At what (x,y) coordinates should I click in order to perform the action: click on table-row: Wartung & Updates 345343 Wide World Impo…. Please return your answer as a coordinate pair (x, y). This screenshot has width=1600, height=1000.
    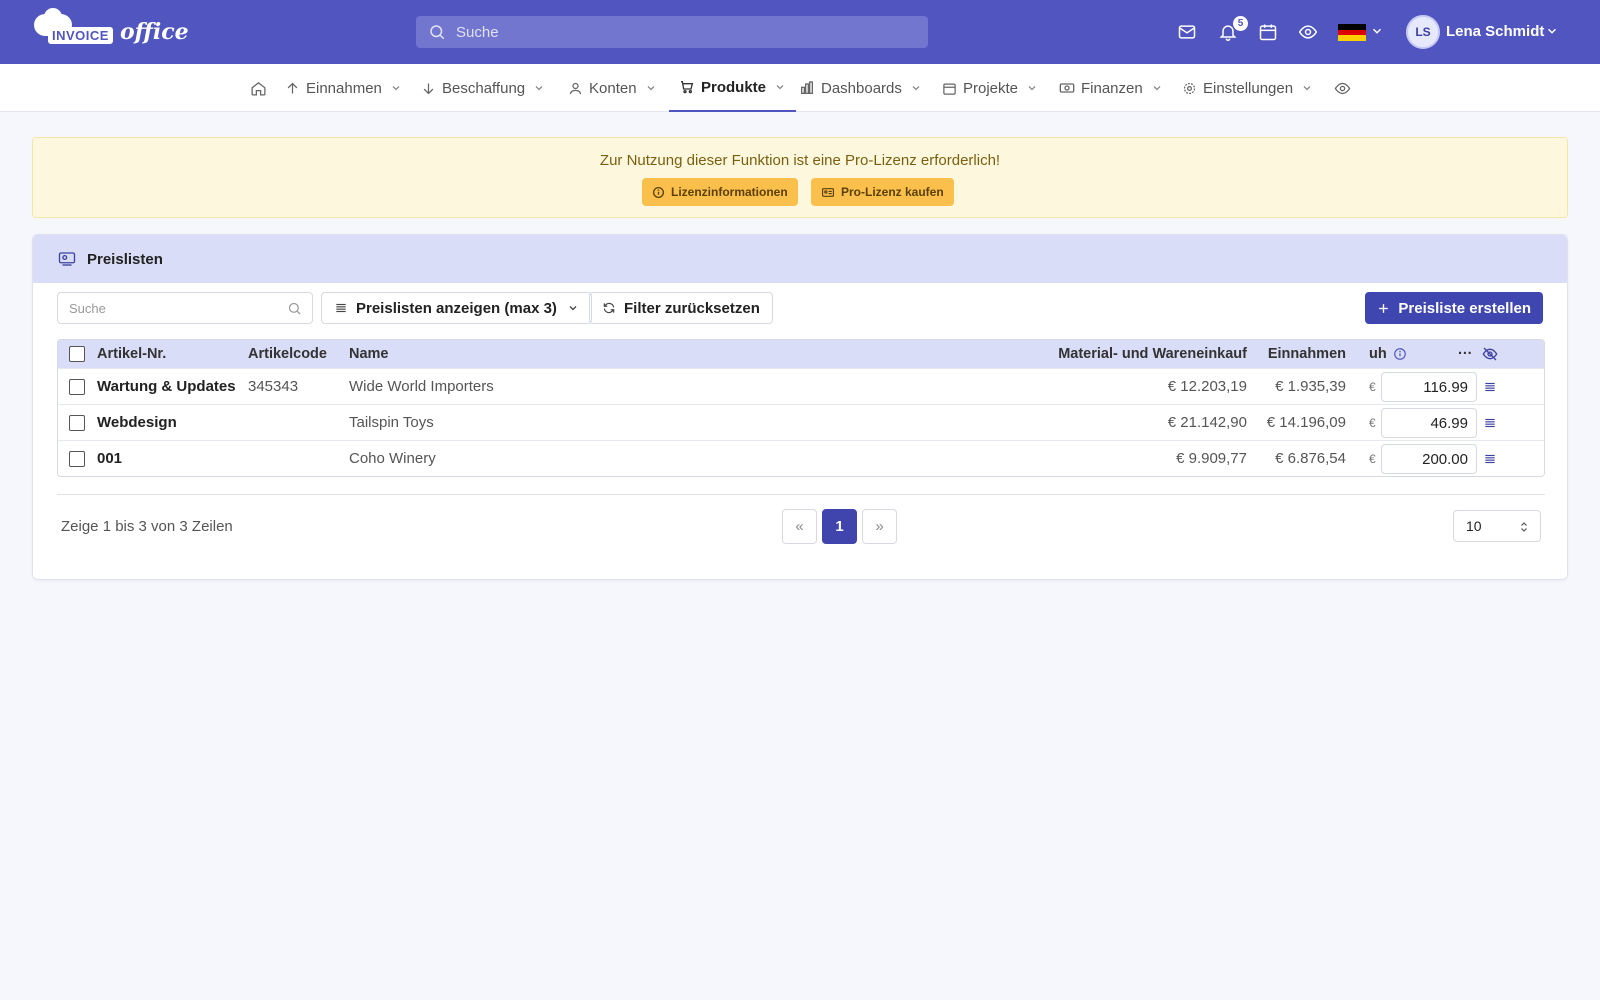
    Looking at the image, I should click on (801, 386).